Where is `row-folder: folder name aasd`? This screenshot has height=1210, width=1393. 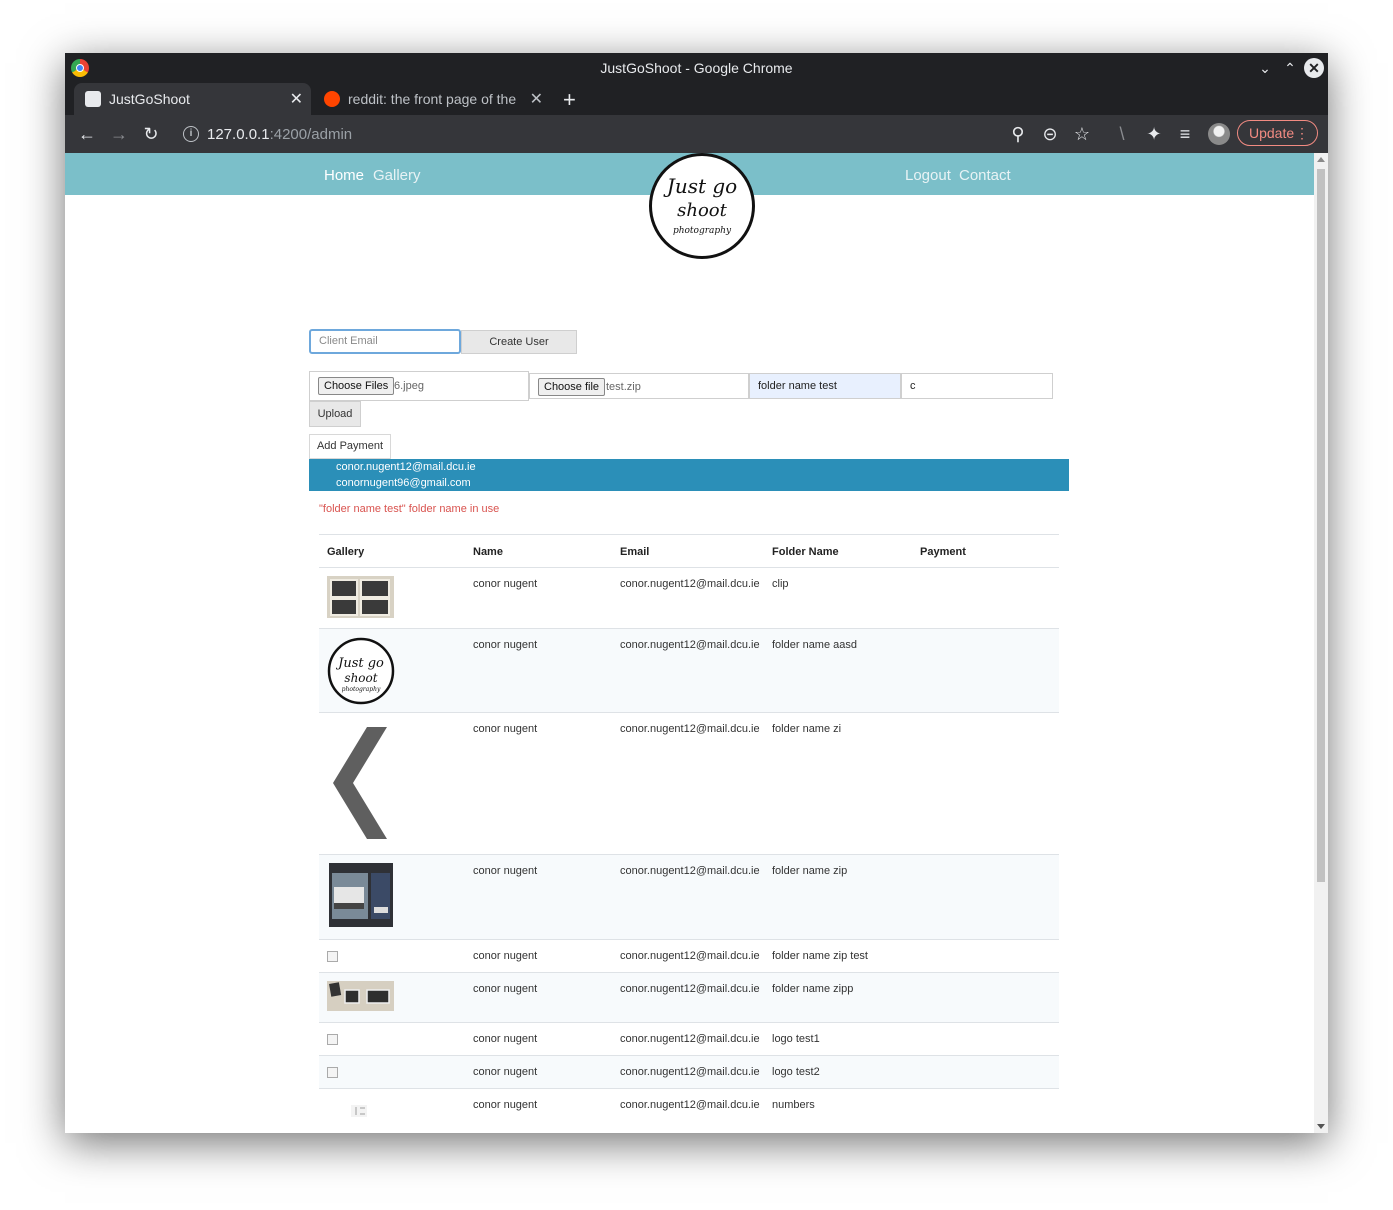 row-folder: folder name aasd is located at coordinates (814, 645).